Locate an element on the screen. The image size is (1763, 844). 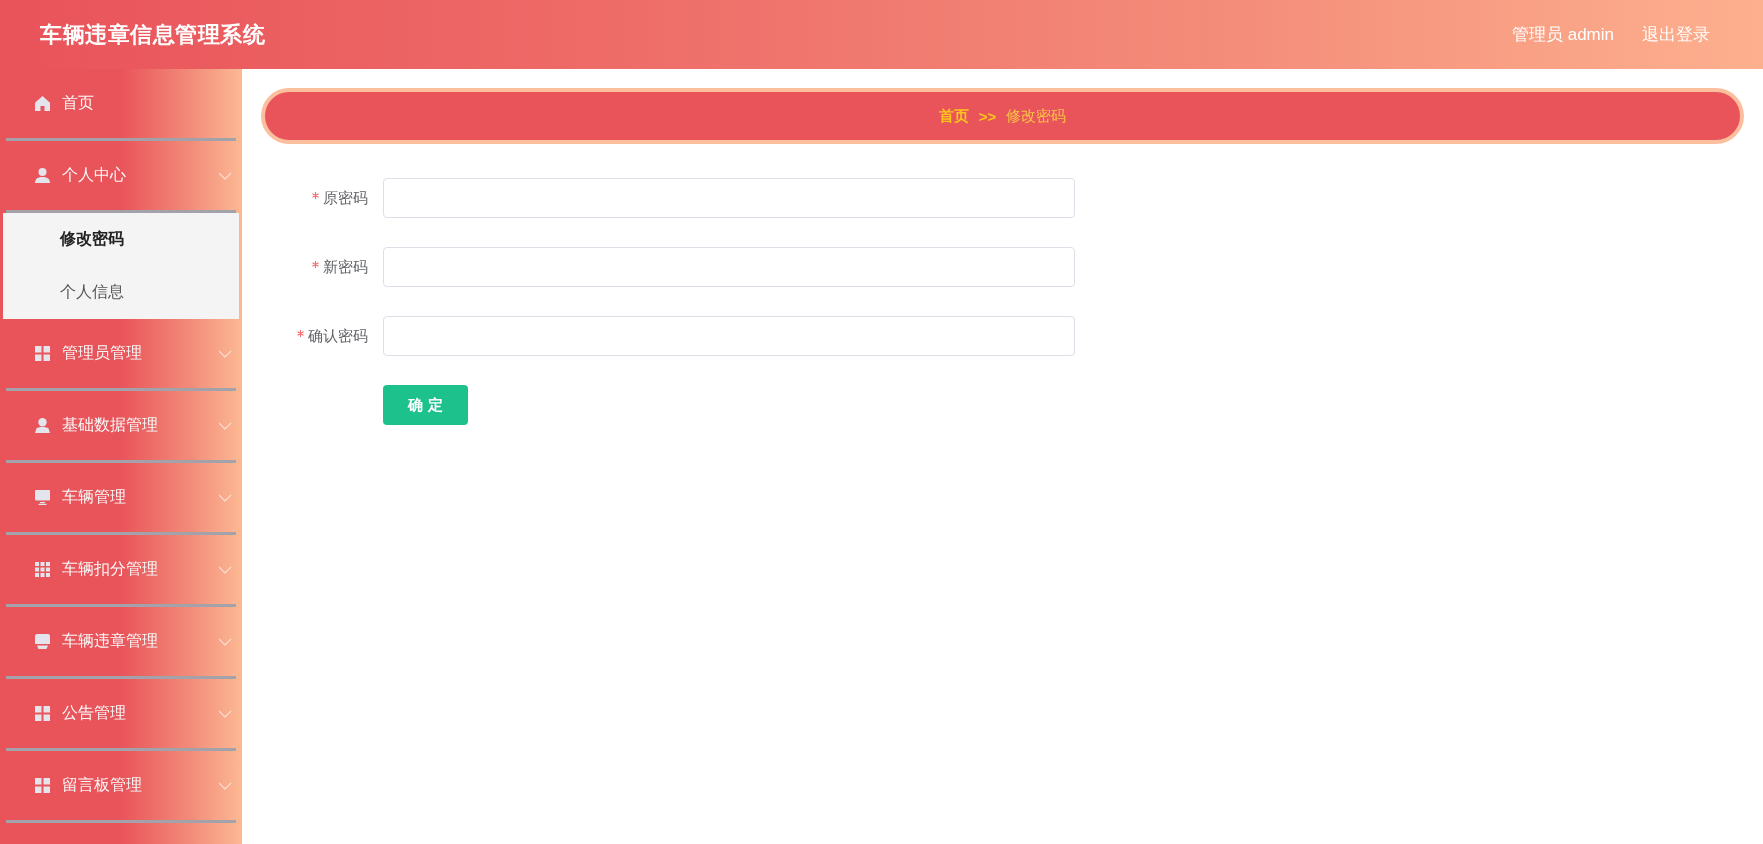
app-title: 车辆违章信息管理系统 is located at coordinates (152, 34).